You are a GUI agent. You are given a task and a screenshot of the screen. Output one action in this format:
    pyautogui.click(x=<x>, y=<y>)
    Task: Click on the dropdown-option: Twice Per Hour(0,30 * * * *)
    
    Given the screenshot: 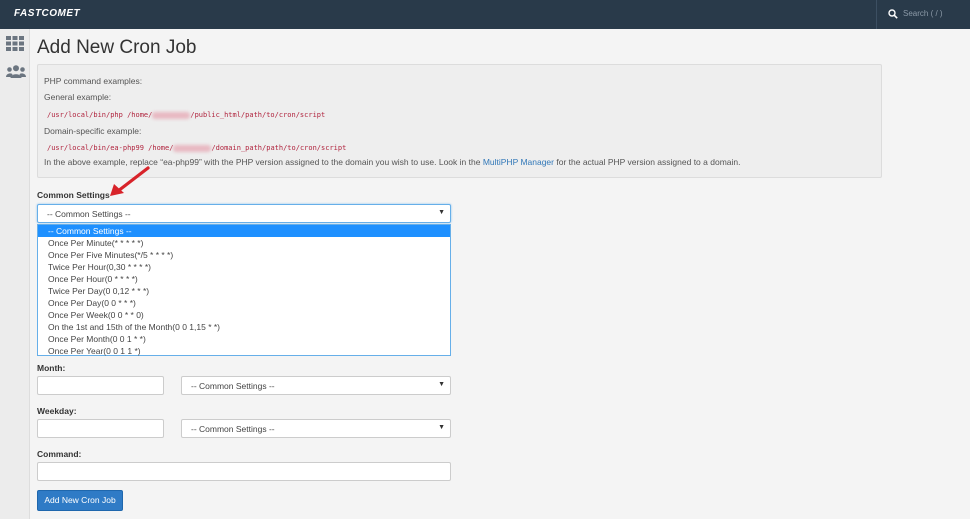 What is the action you would take?
    pyautogui.click(x=244, y=267)
    